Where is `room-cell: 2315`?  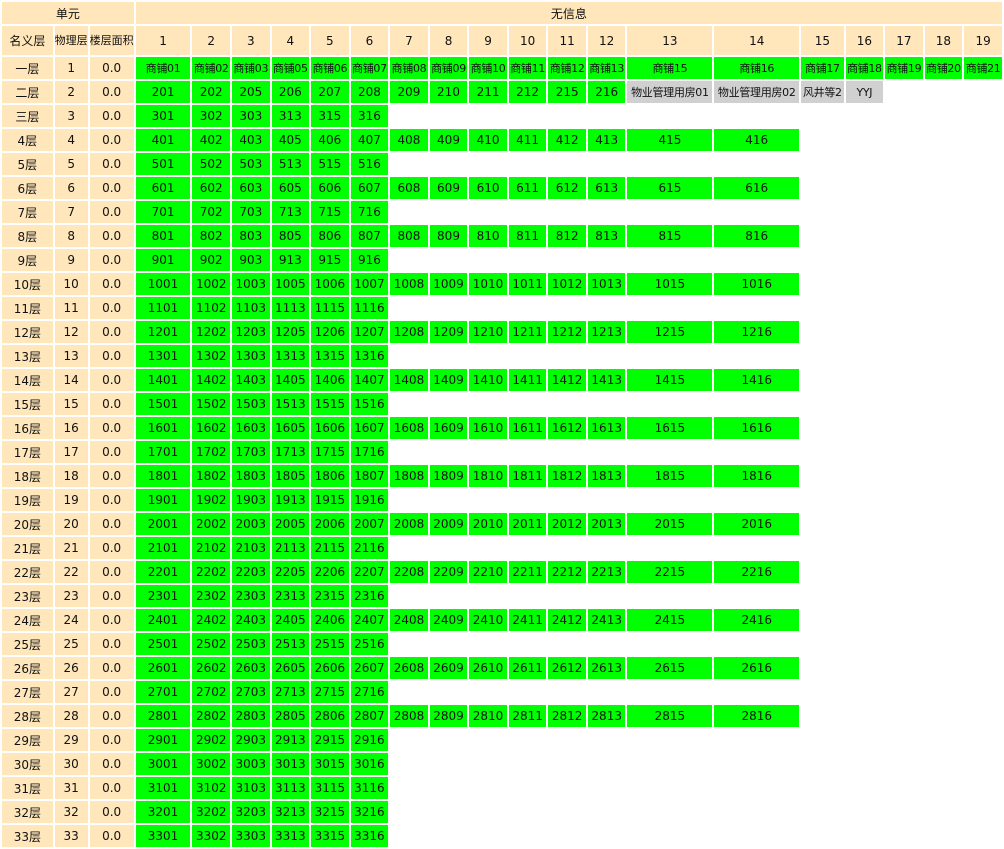
room-cell: 2315 is located at coordinates (330, 596).